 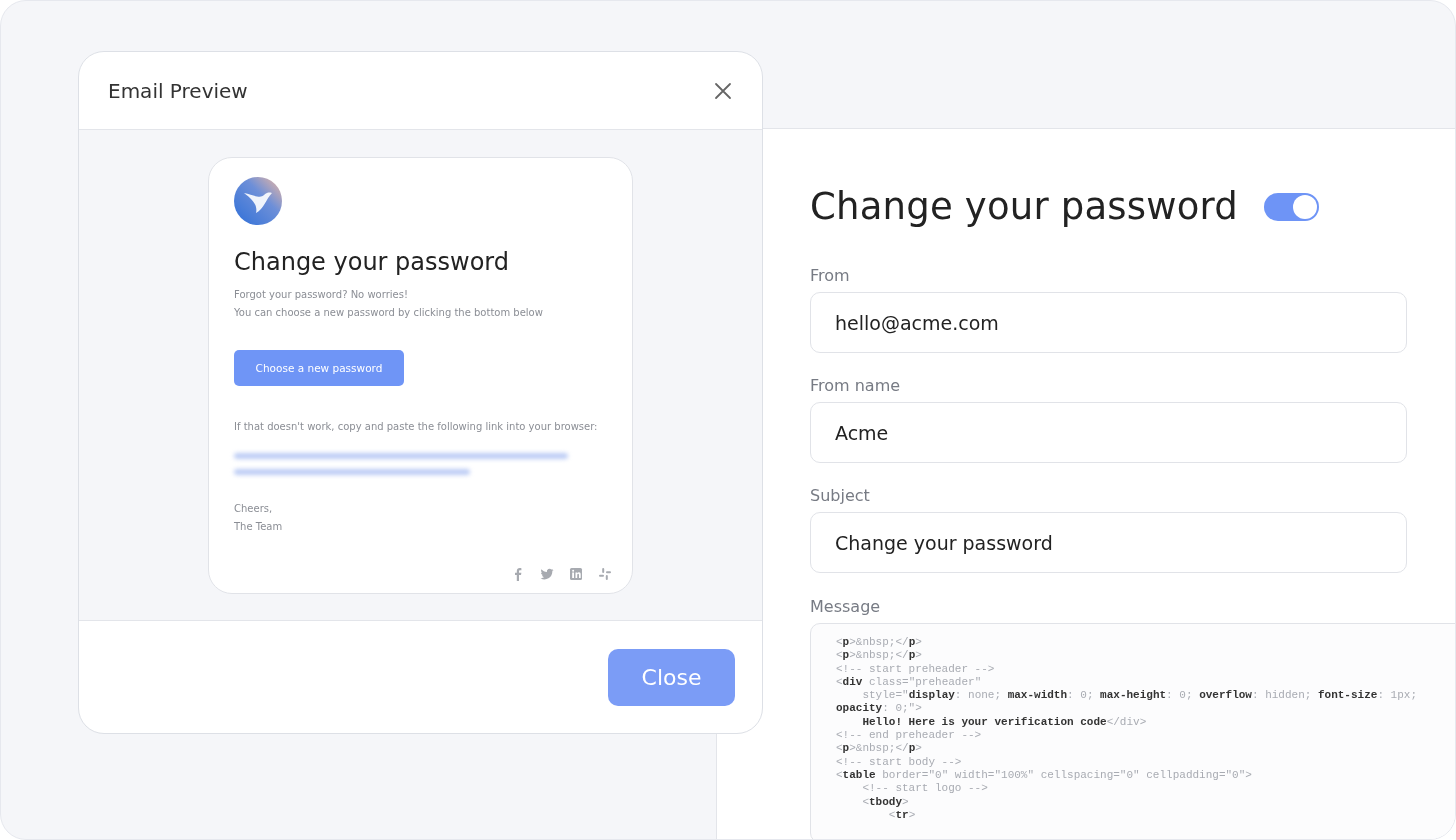 I want to click on email-heading: Change your password, so click(x=372, y=262).